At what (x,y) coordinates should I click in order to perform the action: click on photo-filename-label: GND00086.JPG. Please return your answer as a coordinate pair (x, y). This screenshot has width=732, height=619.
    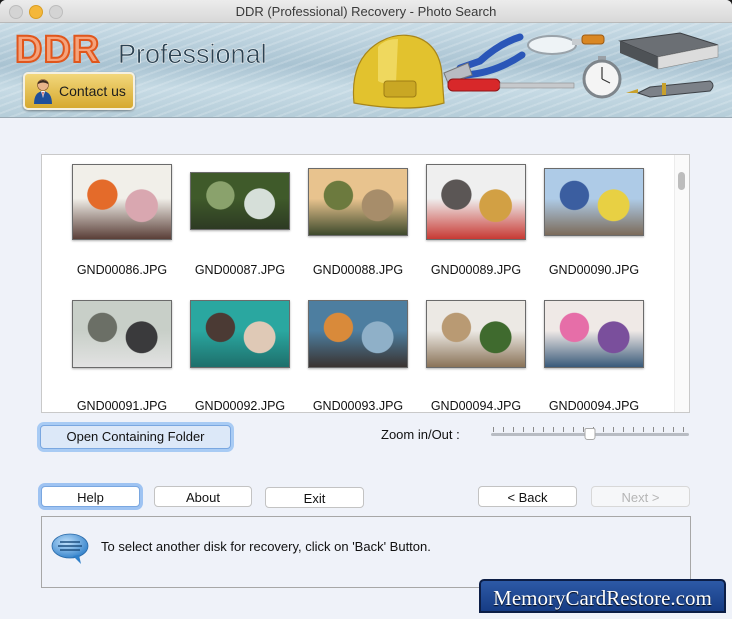
    Looking at the image, I should click on (122, 270).